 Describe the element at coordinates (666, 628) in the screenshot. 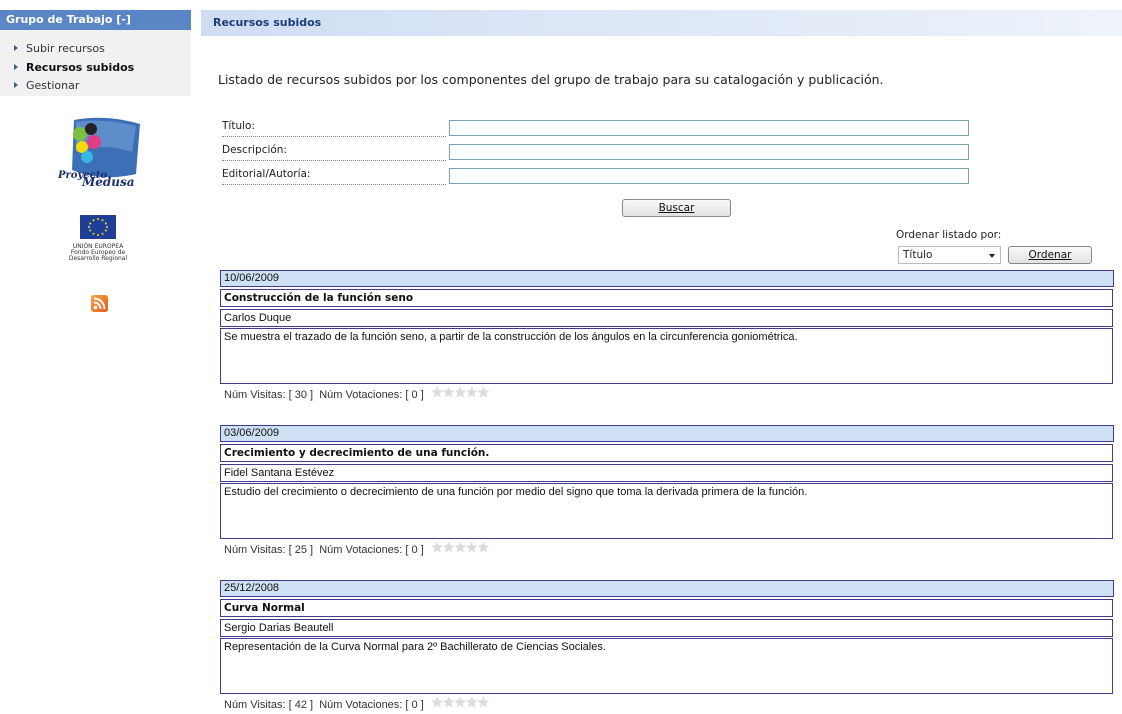

I see `resource-author: Sergio Darias Beautell` at that location.